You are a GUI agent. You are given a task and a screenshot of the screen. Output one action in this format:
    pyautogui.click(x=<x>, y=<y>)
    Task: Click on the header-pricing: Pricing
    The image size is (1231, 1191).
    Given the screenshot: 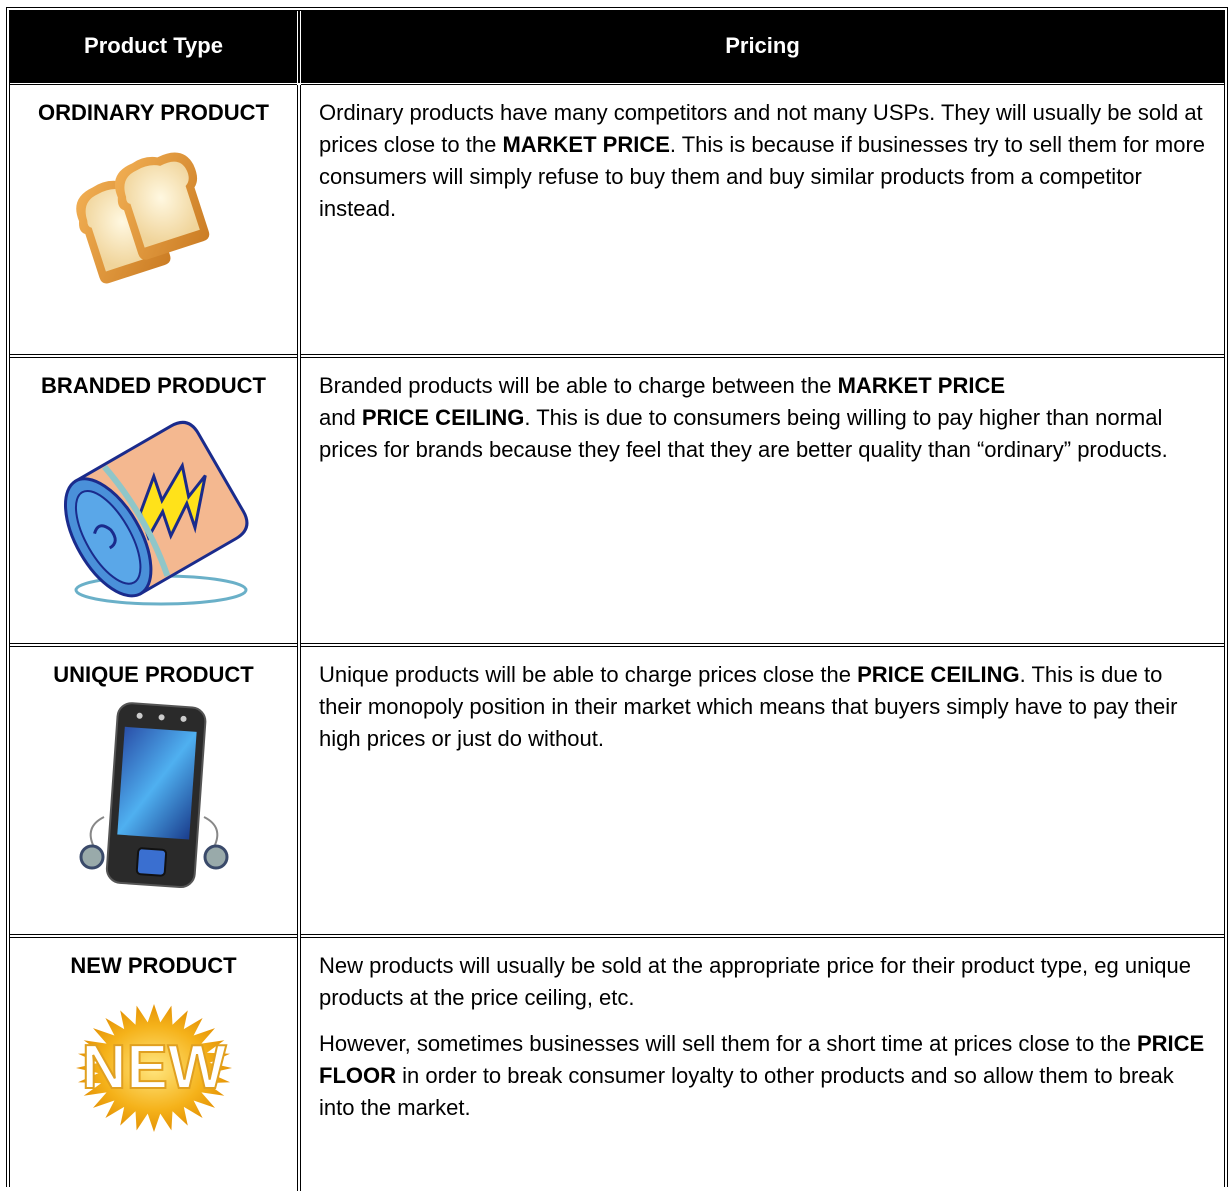 What is the action you would take?
    pyautogui.click(x=761, y=47)
    